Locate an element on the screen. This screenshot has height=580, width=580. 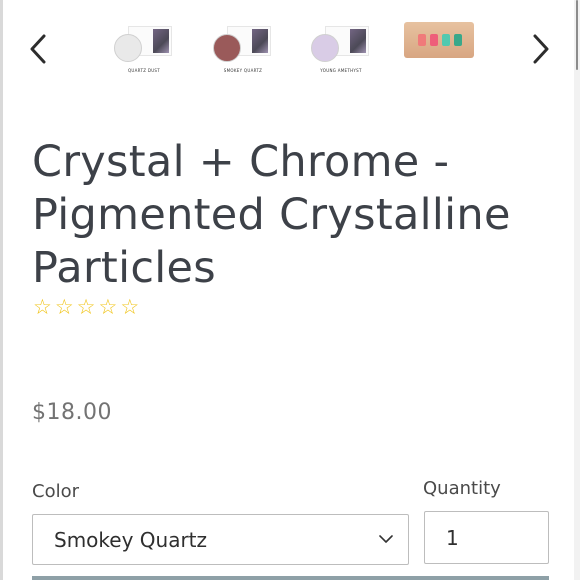
color-label: Color is located at coordinates (55, 491).